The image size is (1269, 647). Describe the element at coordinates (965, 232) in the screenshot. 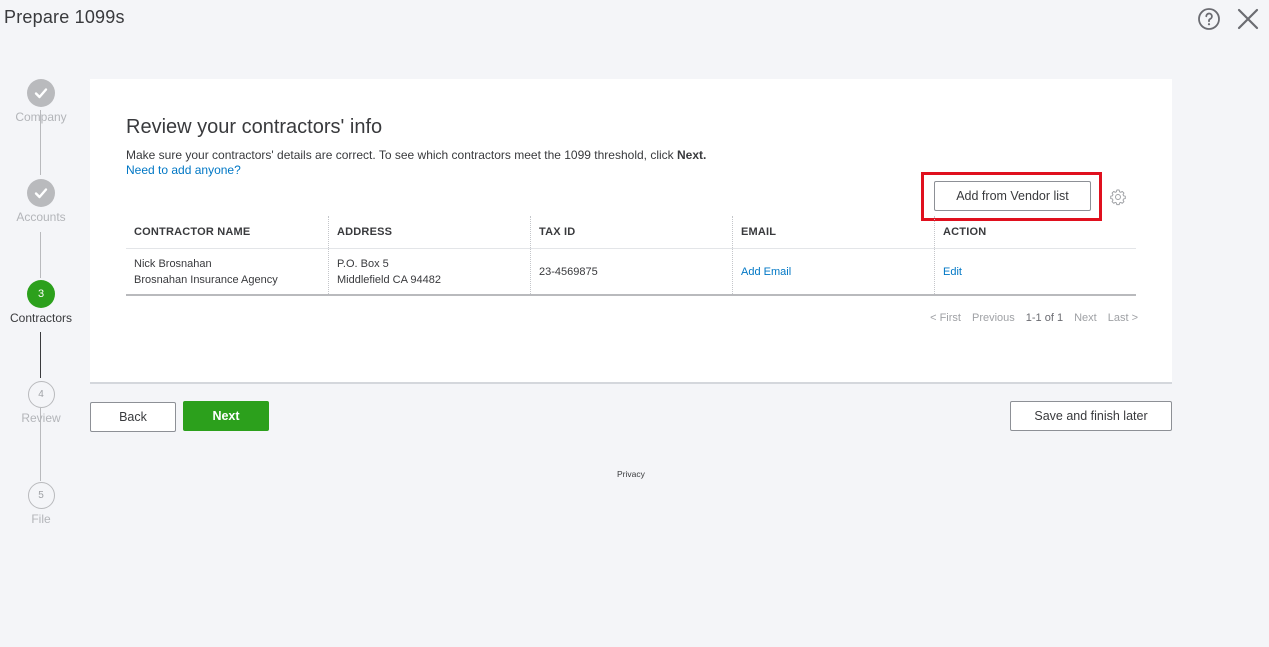

I see `column-header-action: ACTION` at that location.